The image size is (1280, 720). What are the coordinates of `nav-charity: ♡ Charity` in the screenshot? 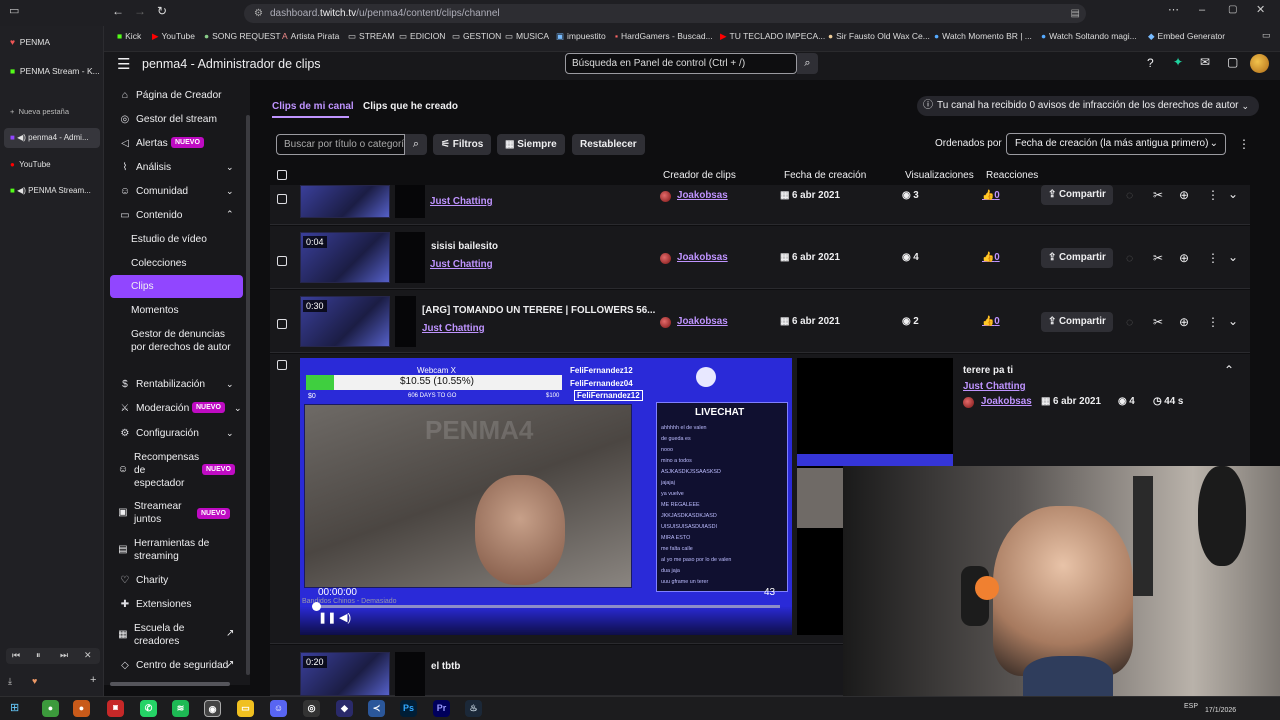 It's located at (143, 580).